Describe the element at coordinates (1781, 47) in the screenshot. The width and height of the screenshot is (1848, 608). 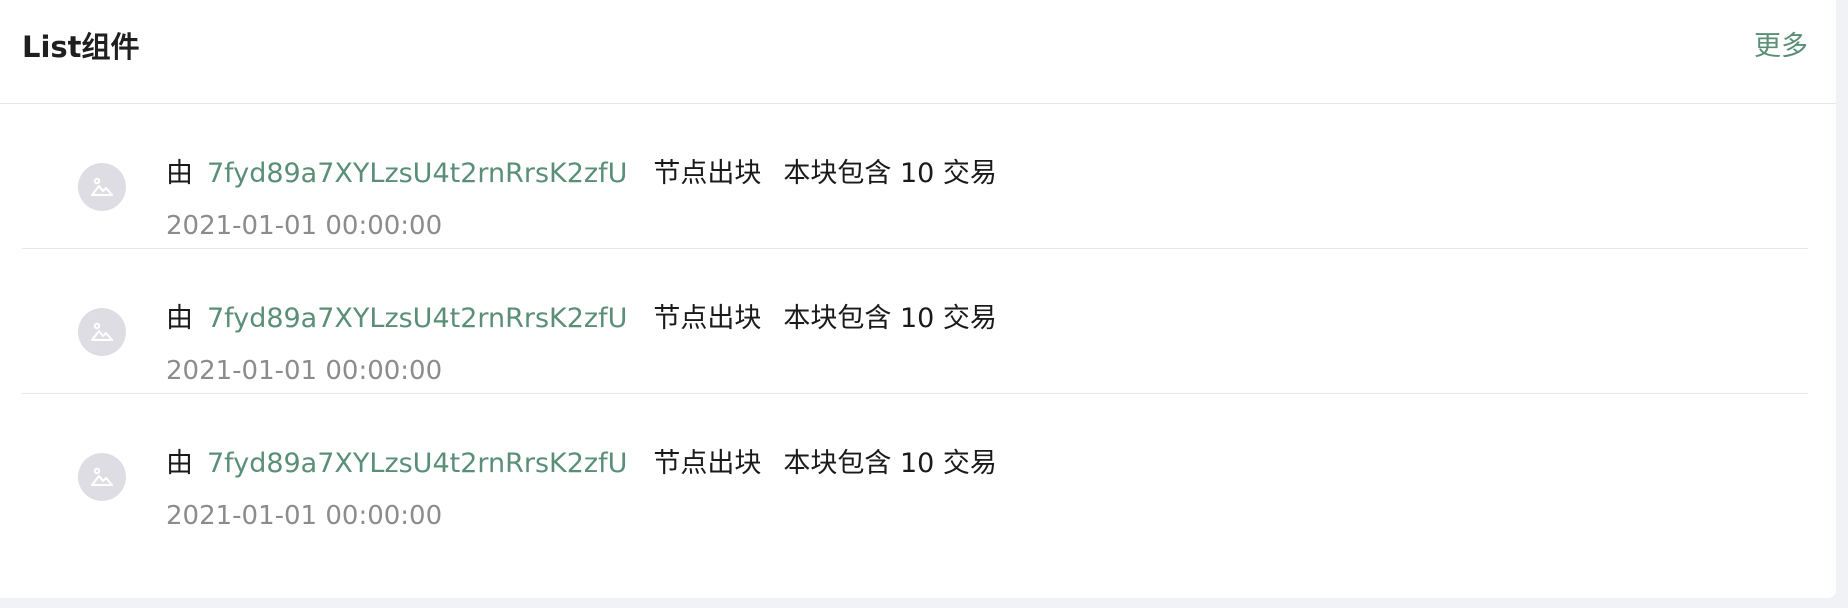
I see `more-link: 更多` at that location.